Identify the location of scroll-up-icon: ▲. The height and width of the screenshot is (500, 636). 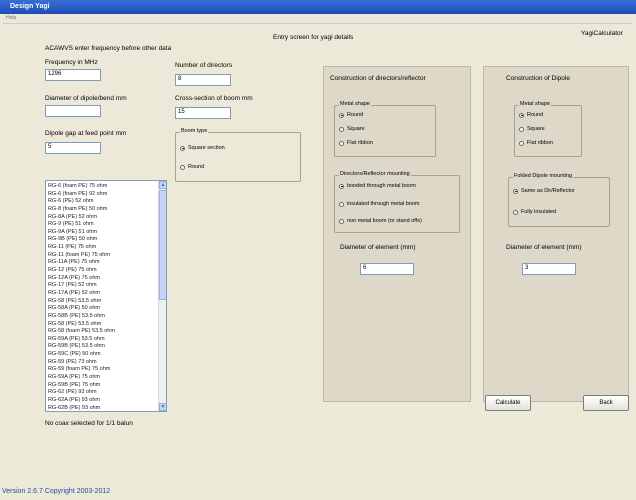
(162, 185).